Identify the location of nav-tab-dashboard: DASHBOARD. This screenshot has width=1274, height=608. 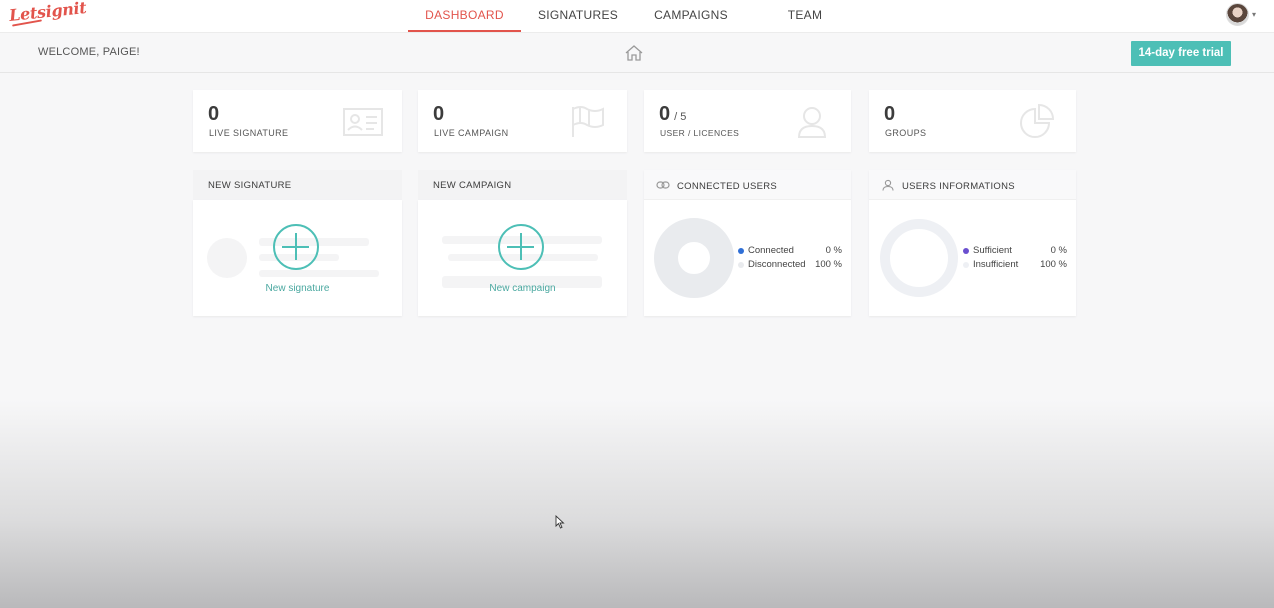
(464, 16).